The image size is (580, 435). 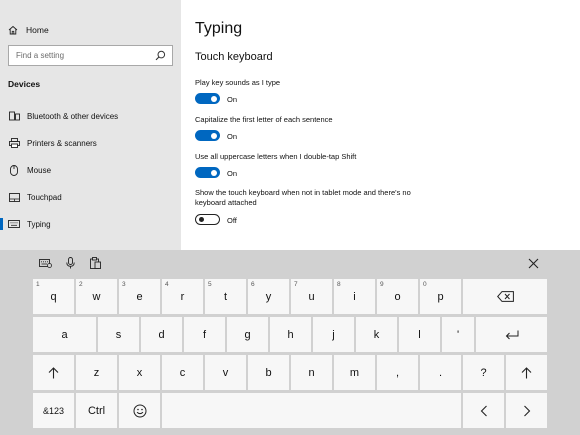 I want to click on key-label: t, so click(x=225, y=296).